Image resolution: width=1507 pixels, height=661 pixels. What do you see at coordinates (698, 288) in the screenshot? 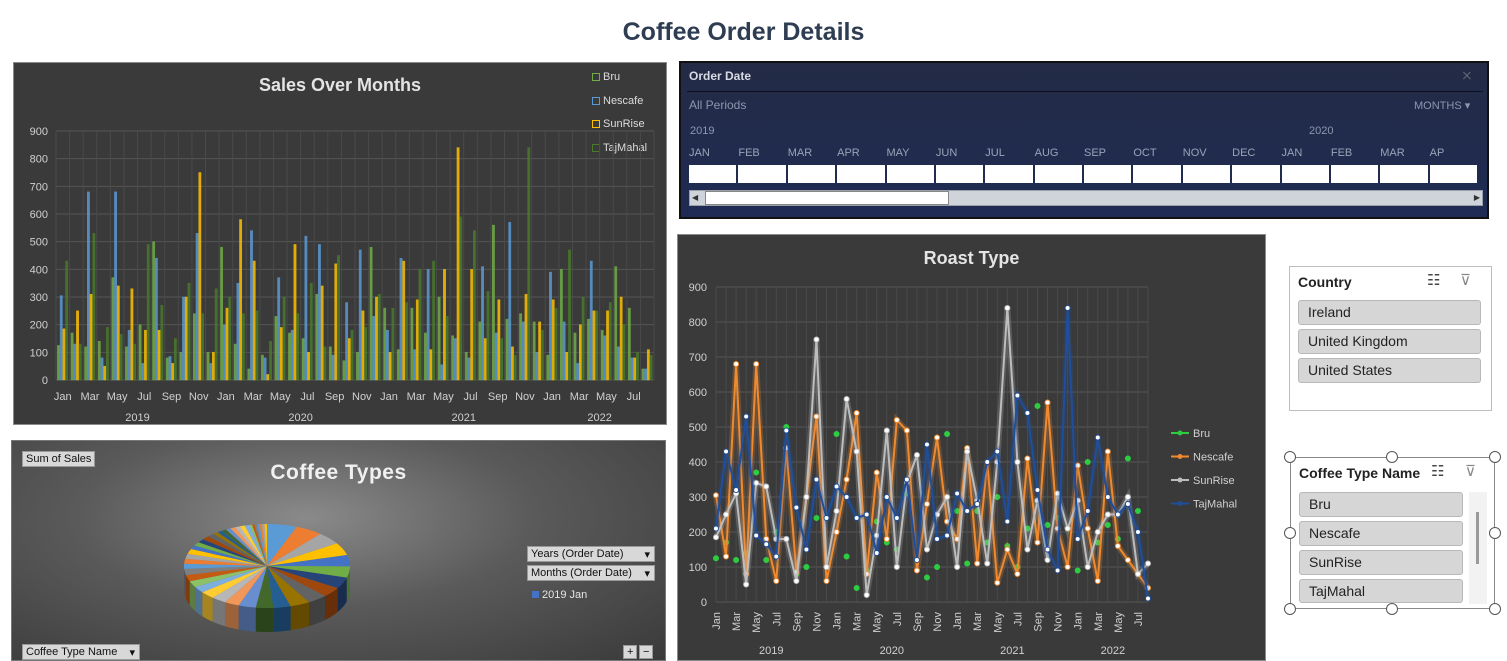
I see `y-tick-label: 900` at bounding box center [698, 288].